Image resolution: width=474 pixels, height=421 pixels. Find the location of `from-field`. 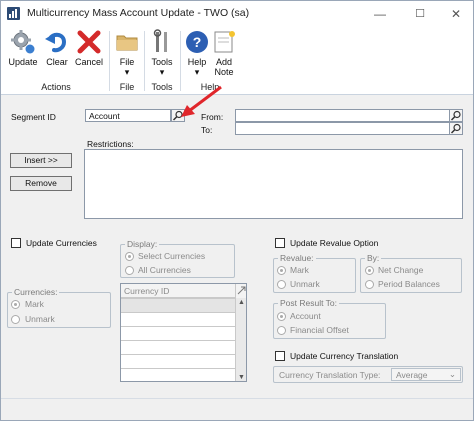

from-field is located at coordinates (342, 115).